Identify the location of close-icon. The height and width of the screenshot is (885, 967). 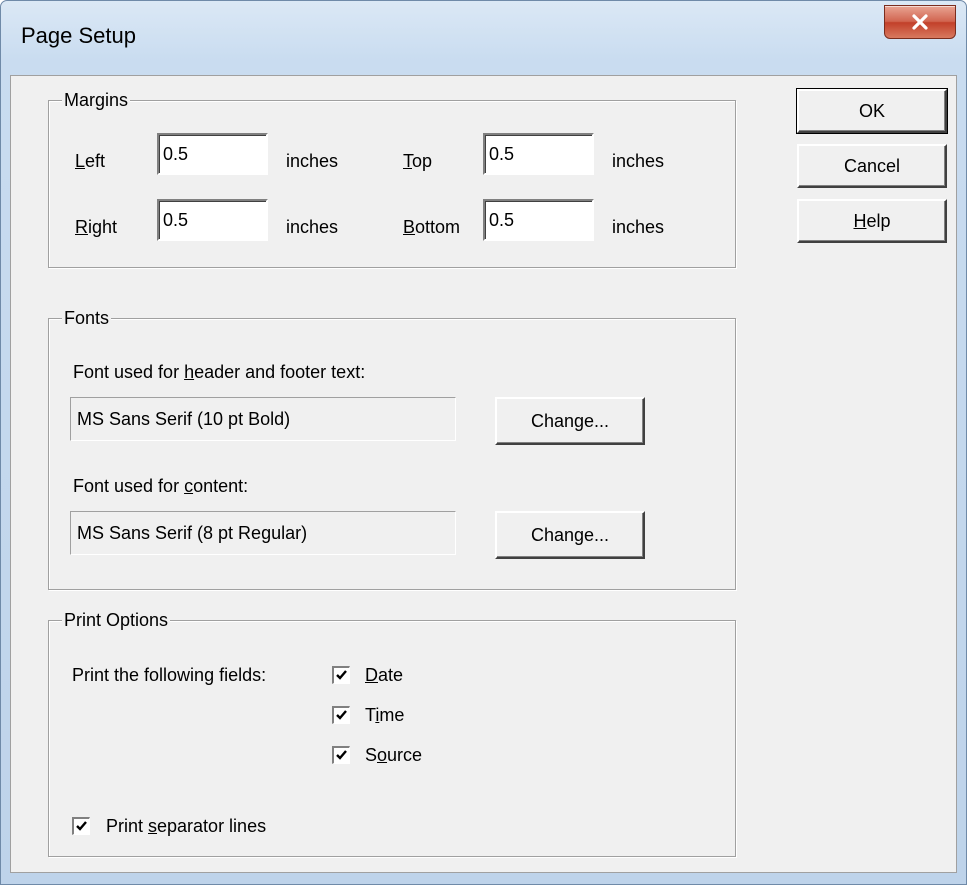
(920, 22).